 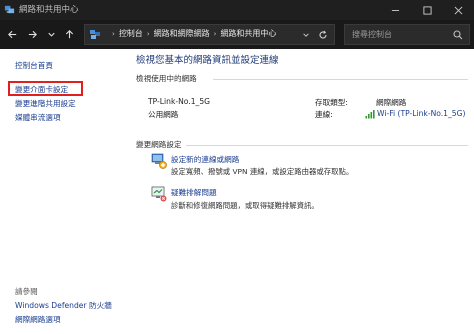 I want to click on minimize-button, so click(x=395, y=10).